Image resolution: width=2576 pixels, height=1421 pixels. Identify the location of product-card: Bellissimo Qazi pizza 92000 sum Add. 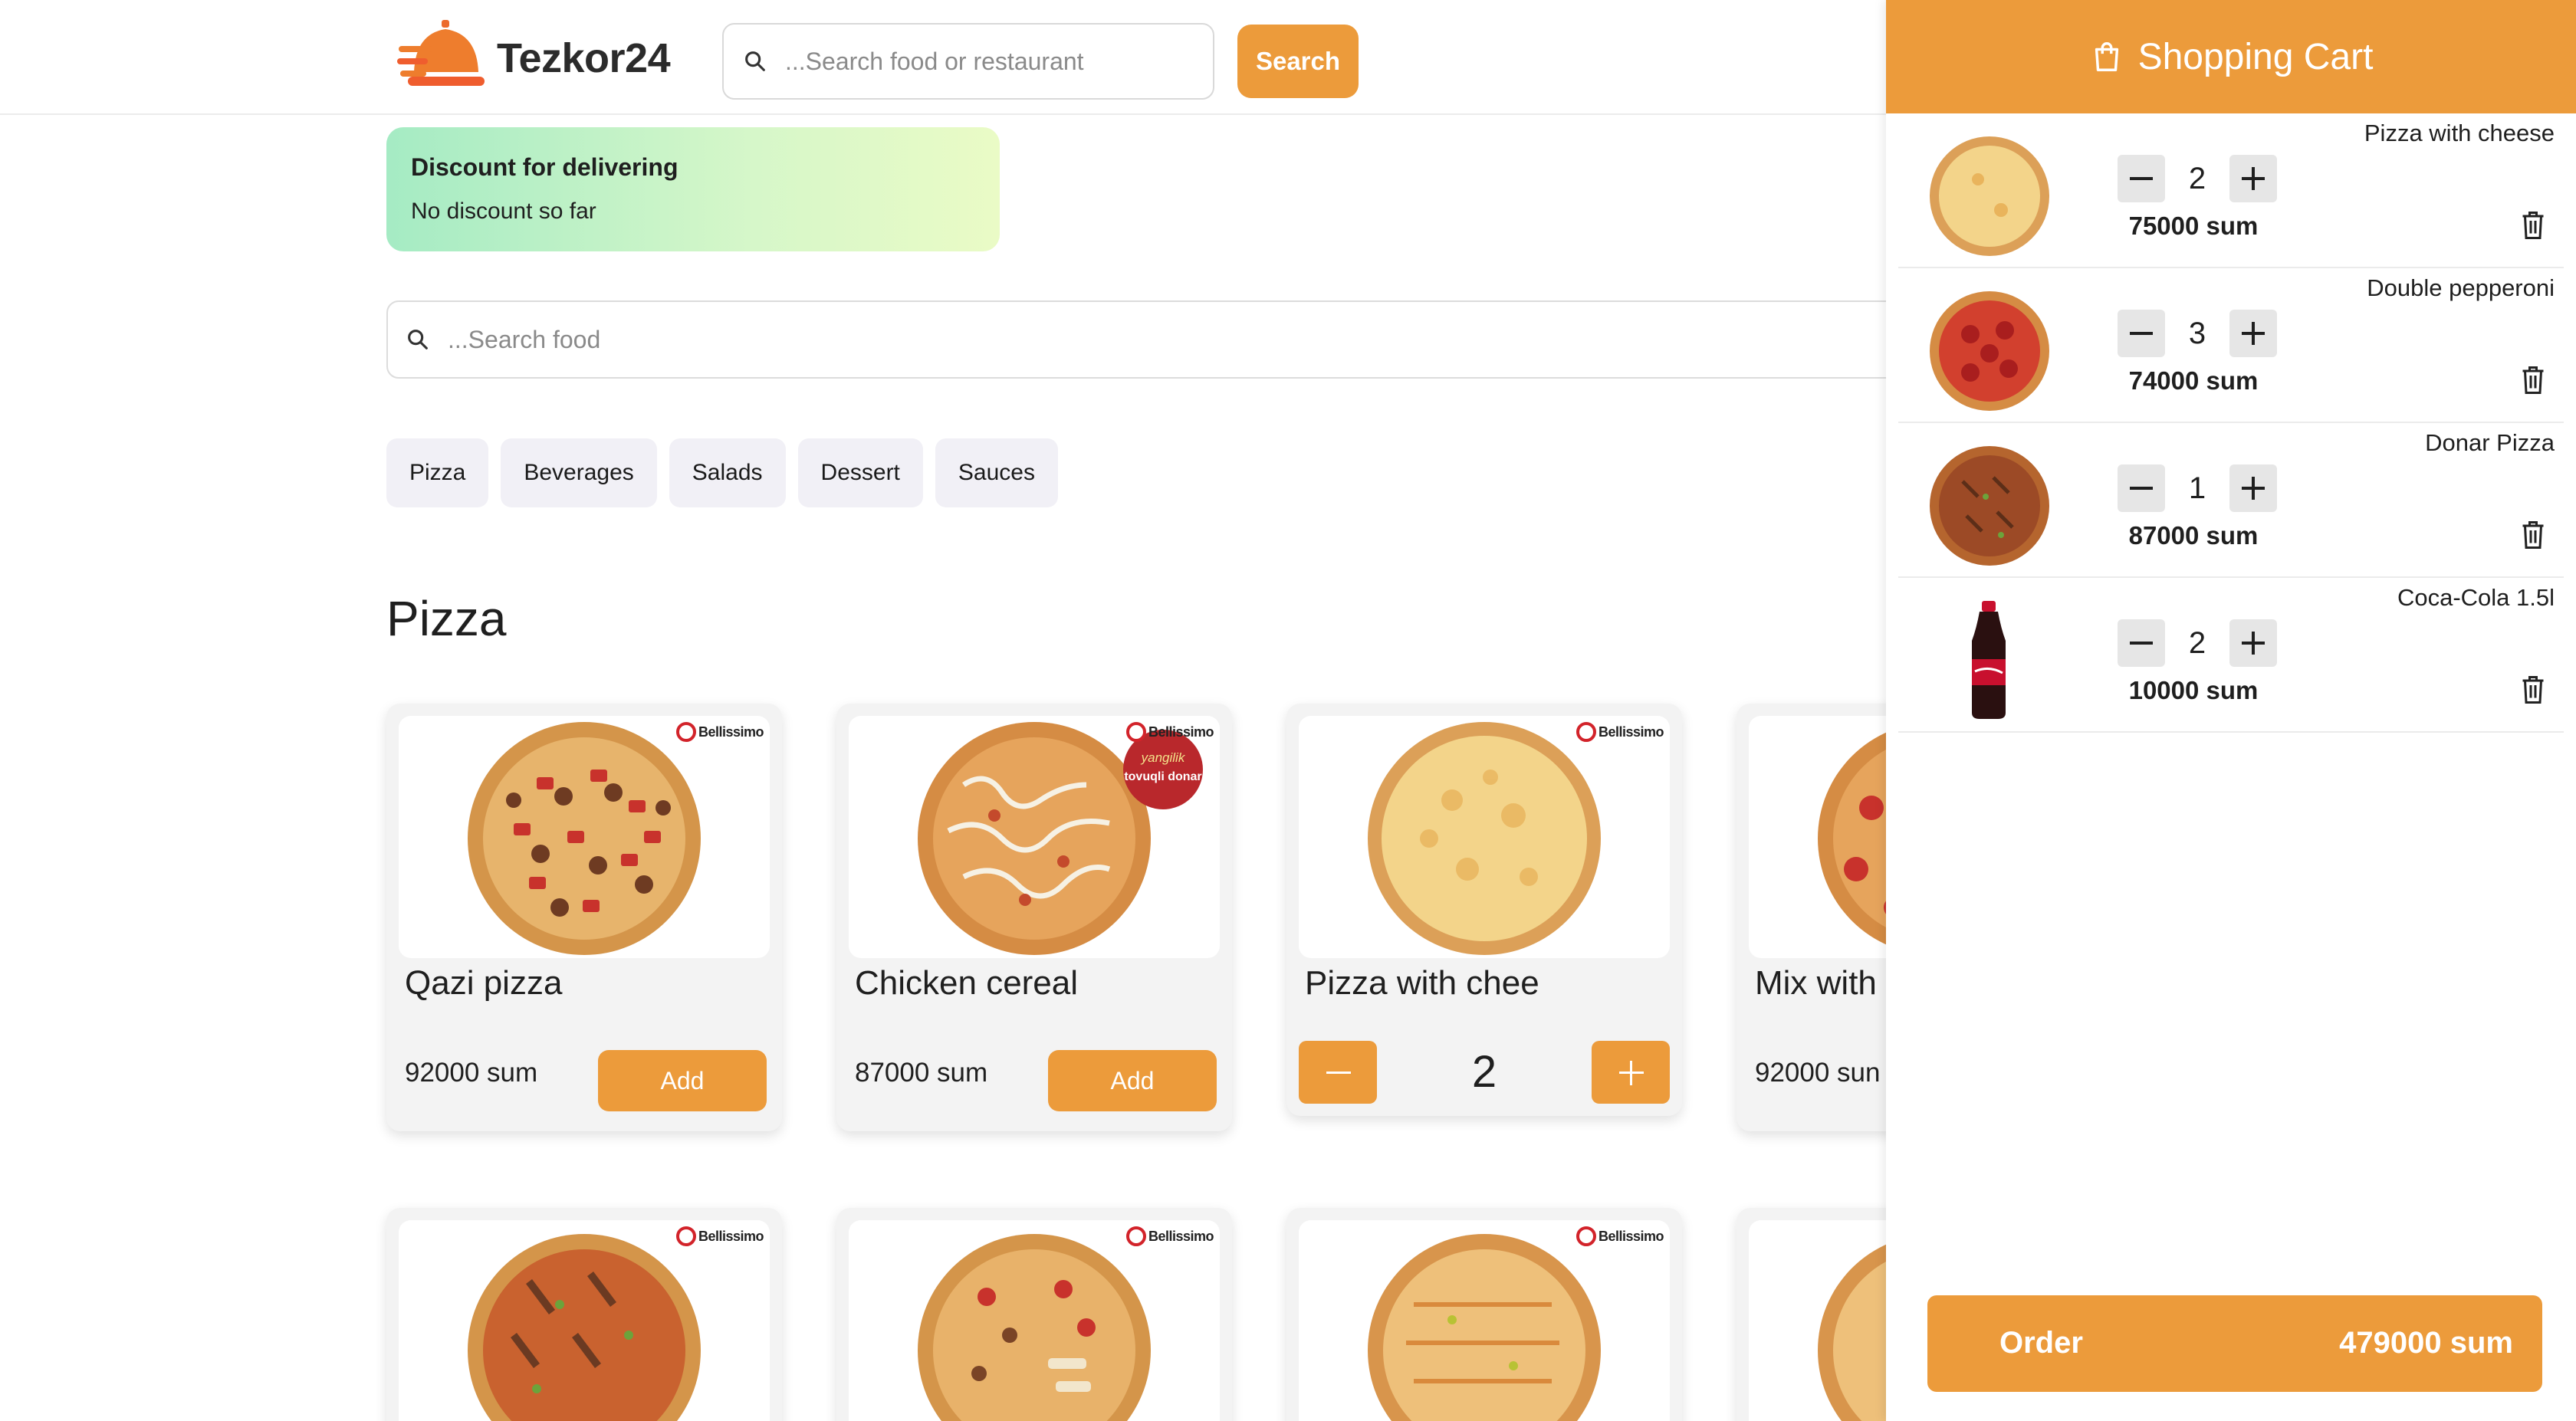
(584, 917).